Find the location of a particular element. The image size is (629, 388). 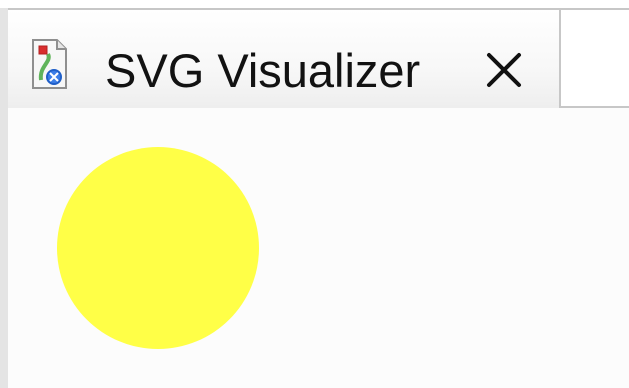

tab-title: SVG Visualizer is located at coordinates (263, 70).